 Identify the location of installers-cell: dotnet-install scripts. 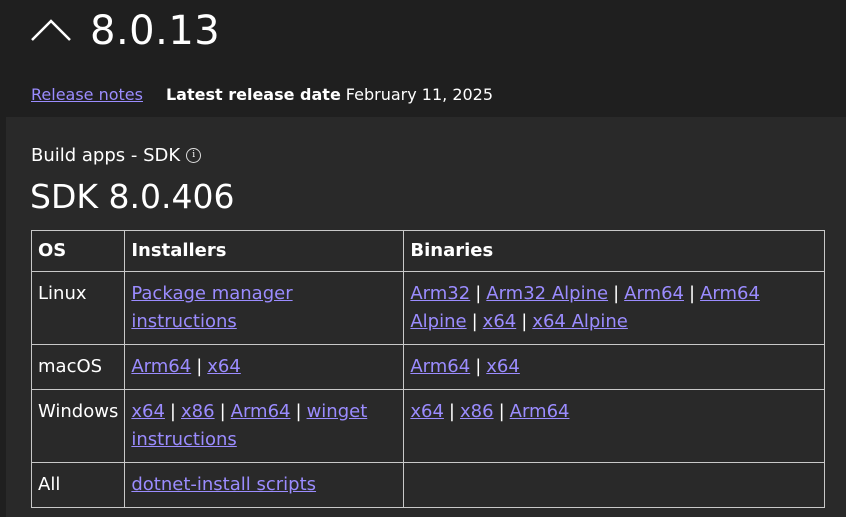
(264, 485).